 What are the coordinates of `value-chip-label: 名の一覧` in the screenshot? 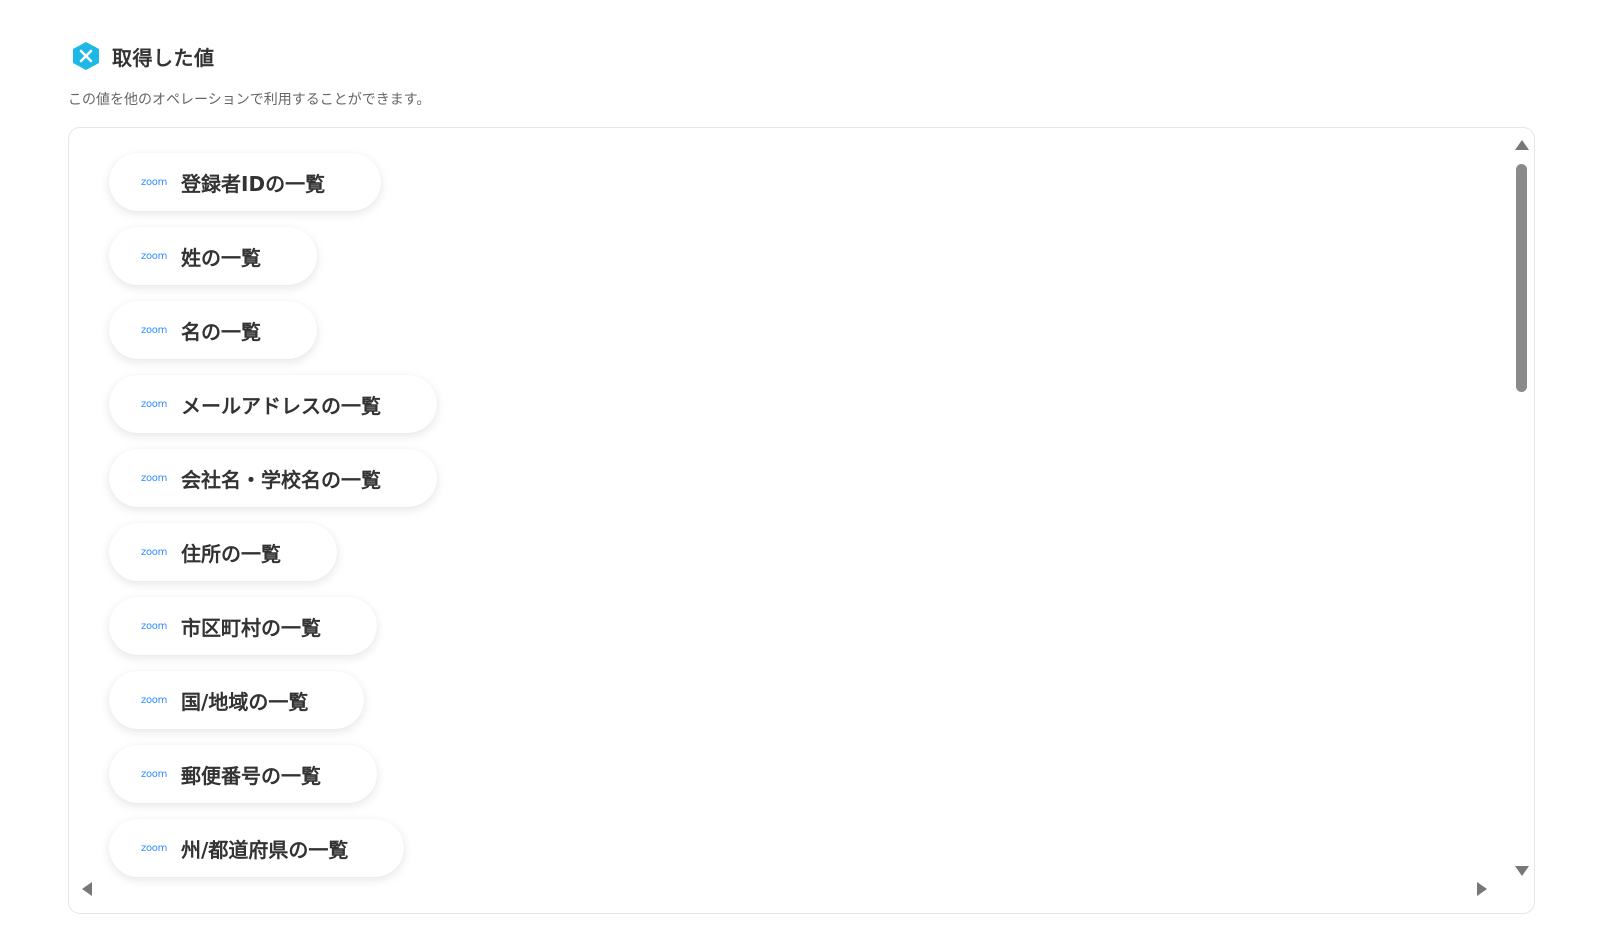 It's located at (221, 331).